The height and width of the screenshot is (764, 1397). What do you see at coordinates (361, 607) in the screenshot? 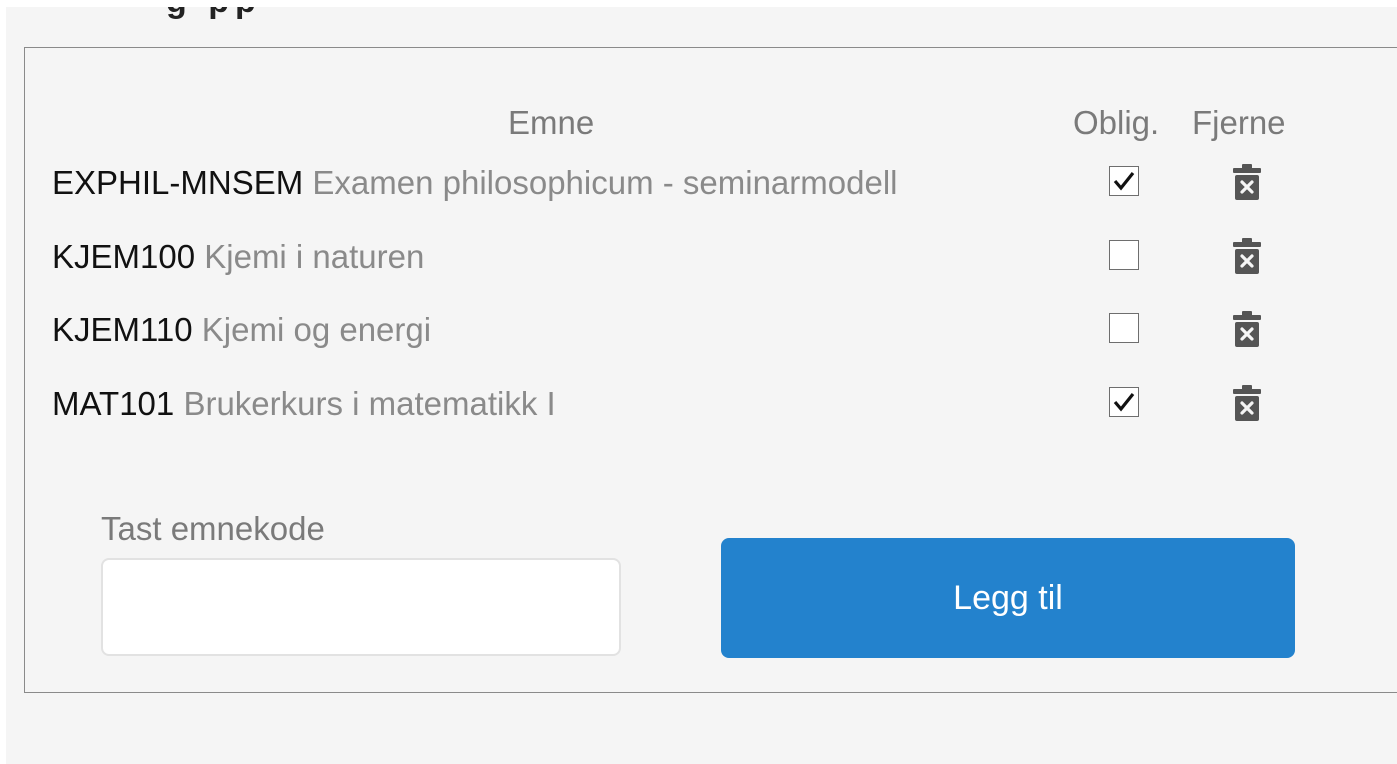
I see `course-code-input` at bounding box center [361, 607].